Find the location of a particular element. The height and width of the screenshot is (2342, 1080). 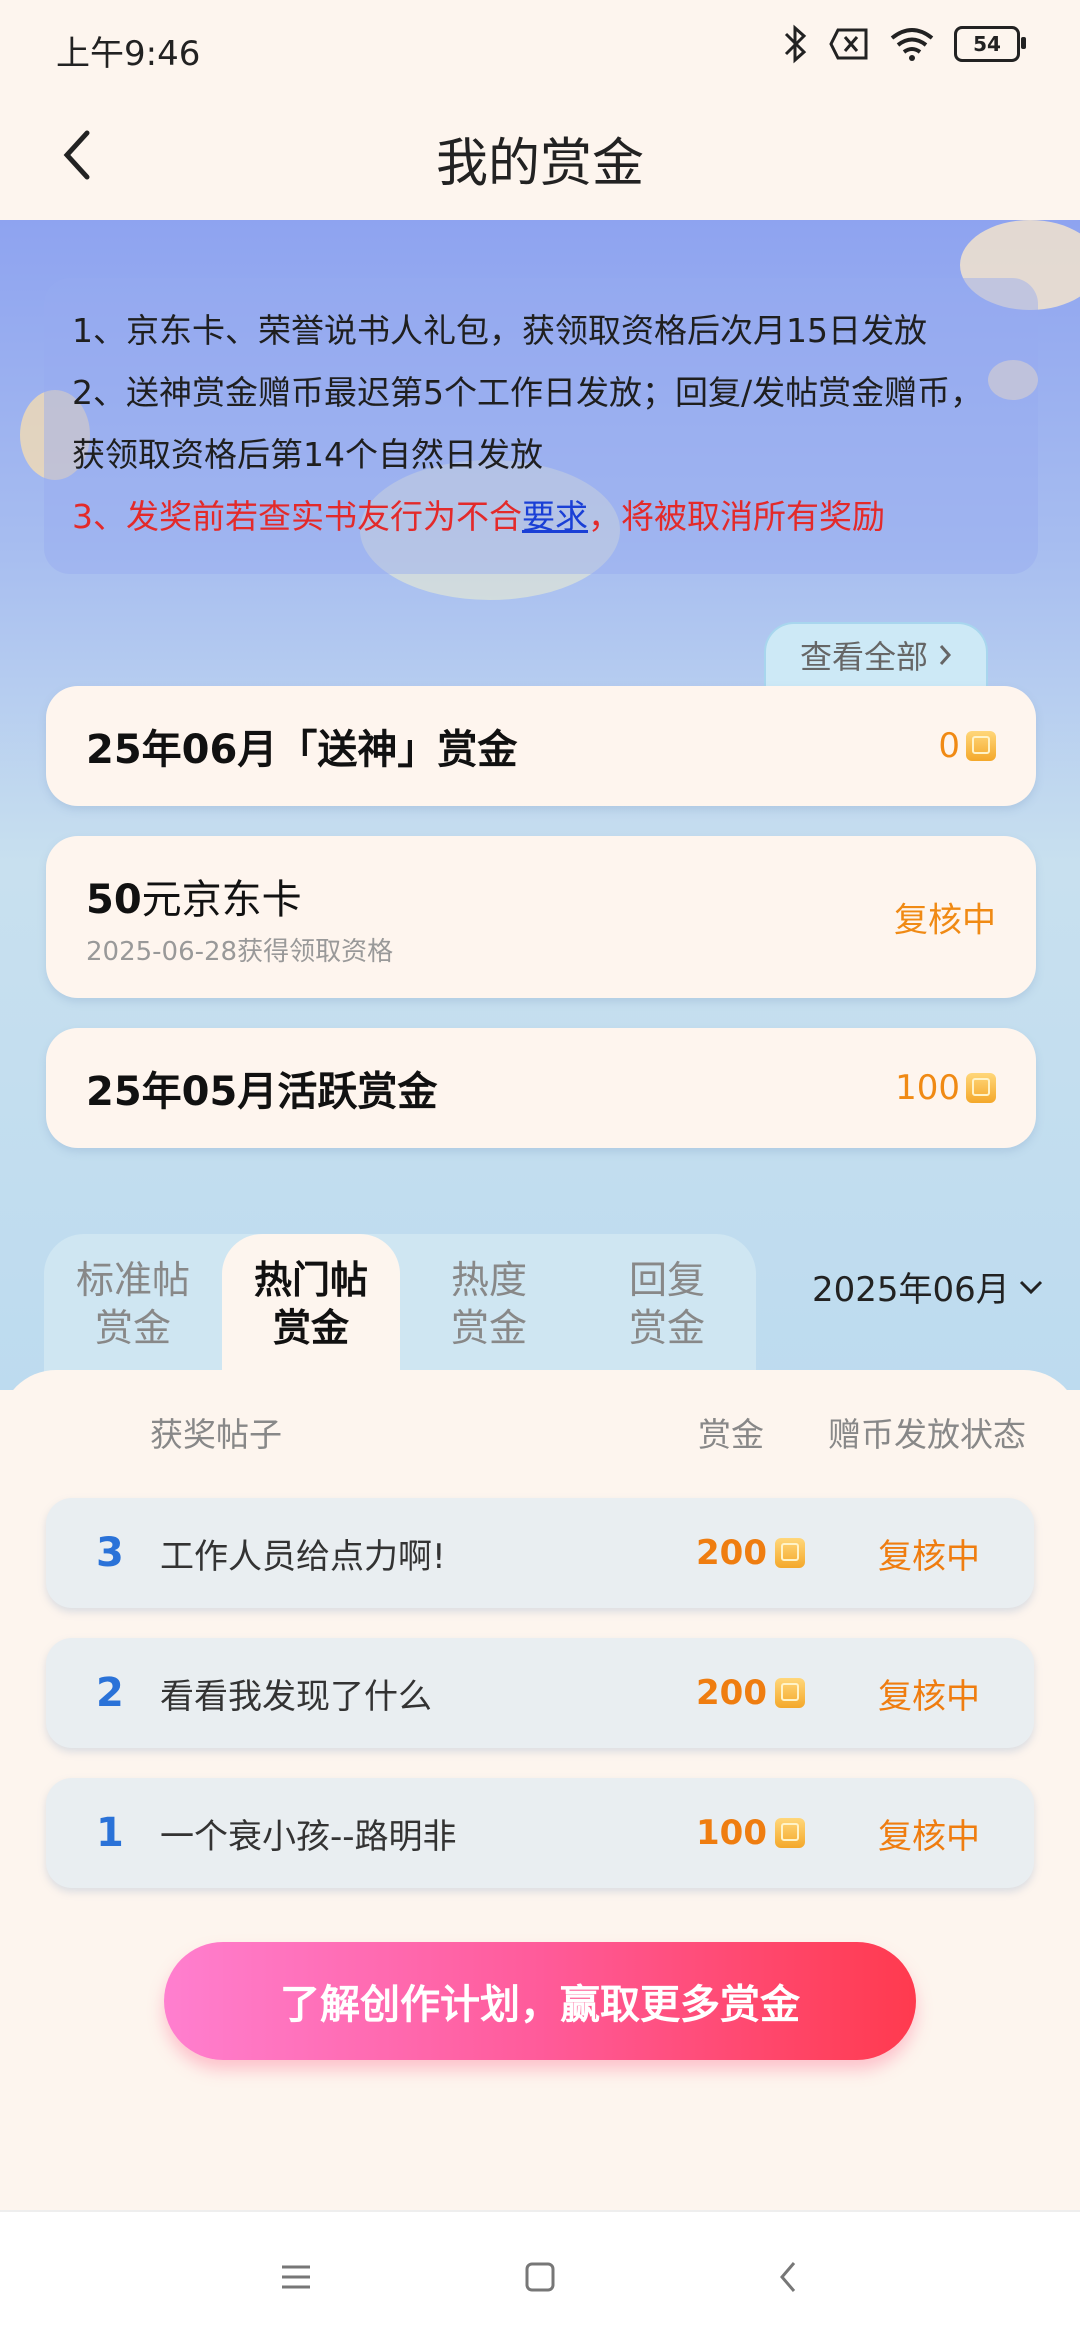

learn-creation-plan-button: 了解创作计划，赢取更多赏金 is located at coordinates (540, 2001).